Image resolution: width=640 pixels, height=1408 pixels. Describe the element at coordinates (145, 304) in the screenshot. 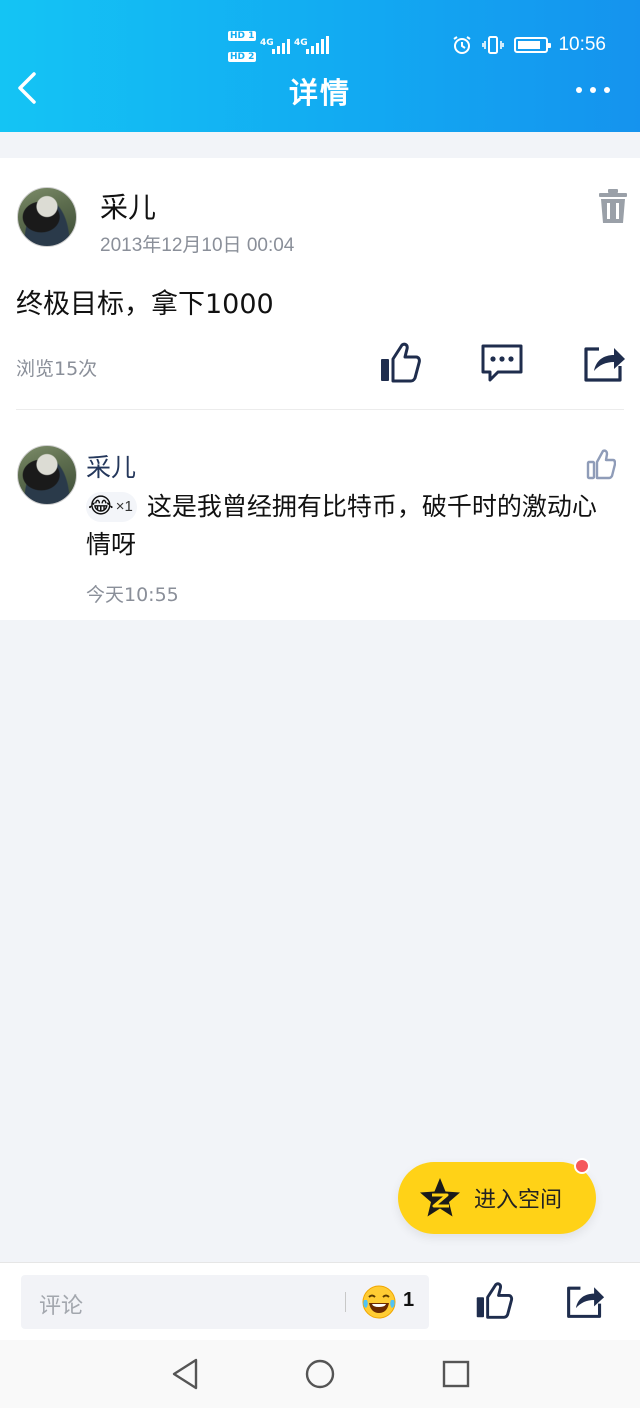

I see `post-content: 终极目标，拿下1000` at that location.